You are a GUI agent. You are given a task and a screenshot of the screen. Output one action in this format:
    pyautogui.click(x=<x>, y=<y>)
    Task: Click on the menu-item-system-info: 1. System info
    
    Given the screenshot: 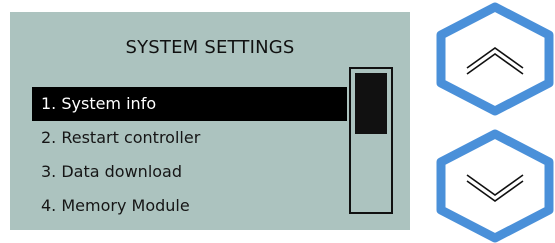 What is the action you would take?
    pyautogui.click(x=189, y=104)
    